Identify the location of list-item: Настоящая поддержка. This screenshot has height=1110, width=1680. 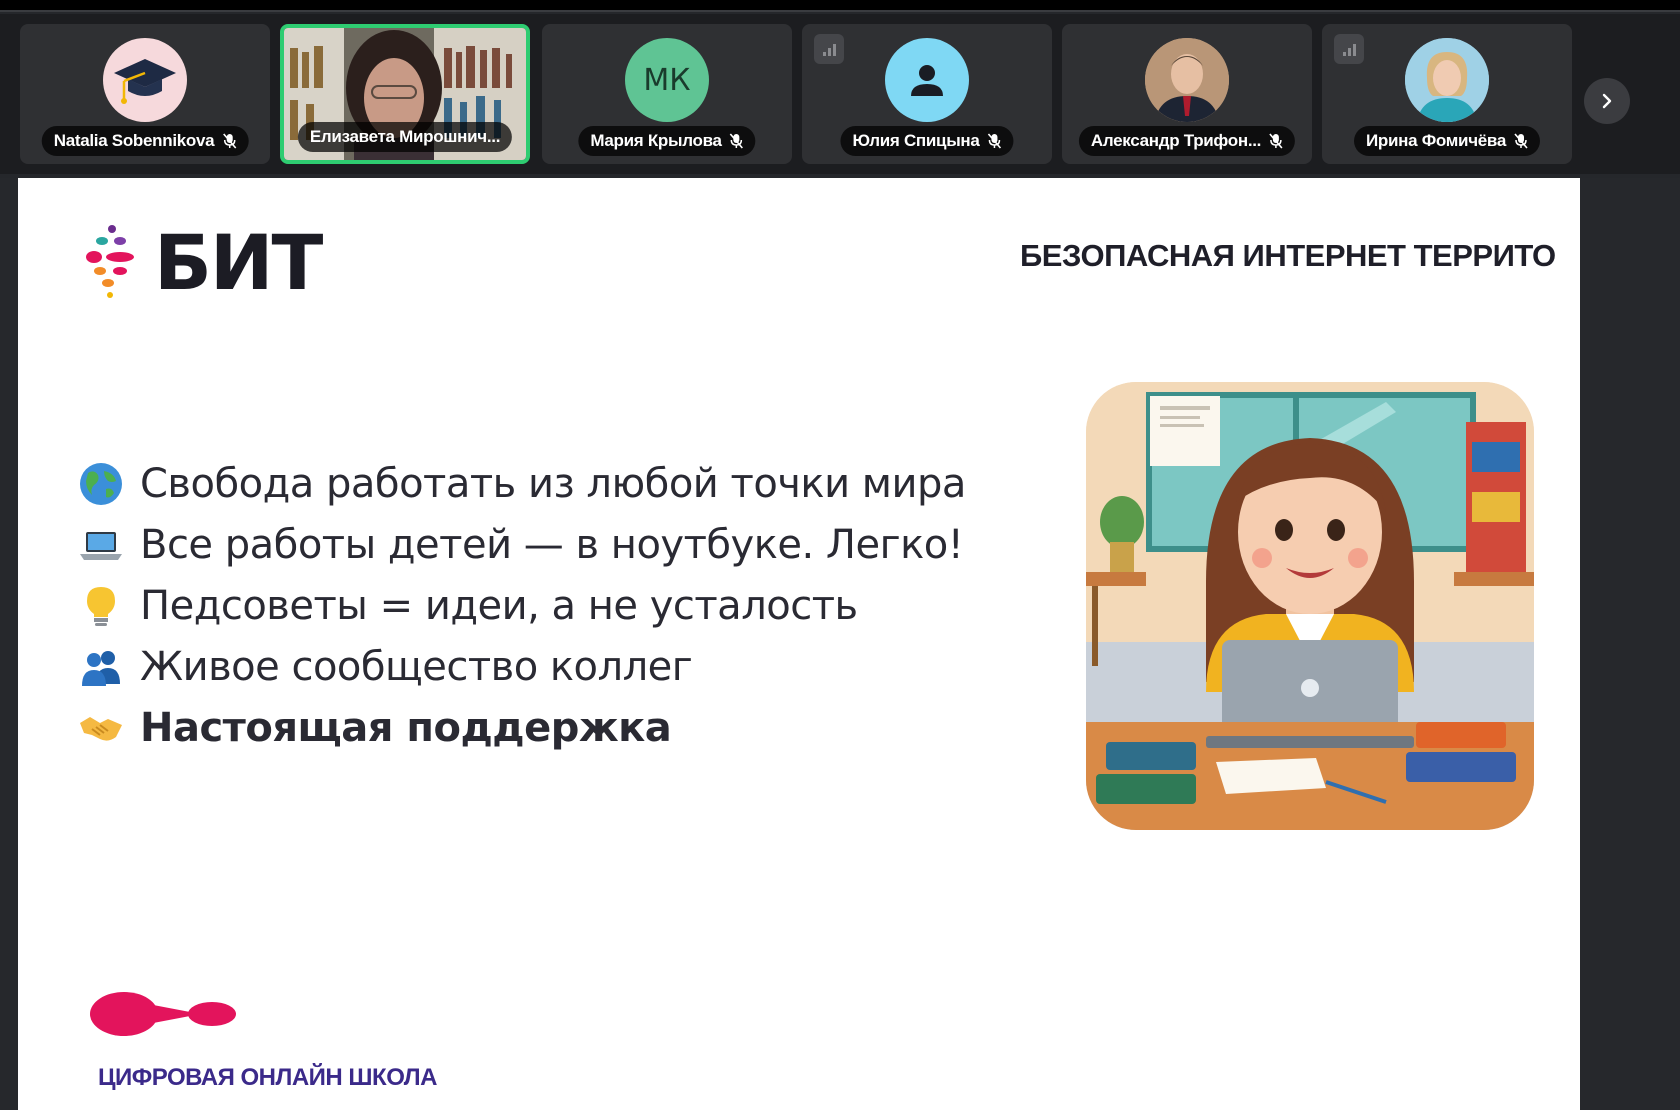
(521, 727).